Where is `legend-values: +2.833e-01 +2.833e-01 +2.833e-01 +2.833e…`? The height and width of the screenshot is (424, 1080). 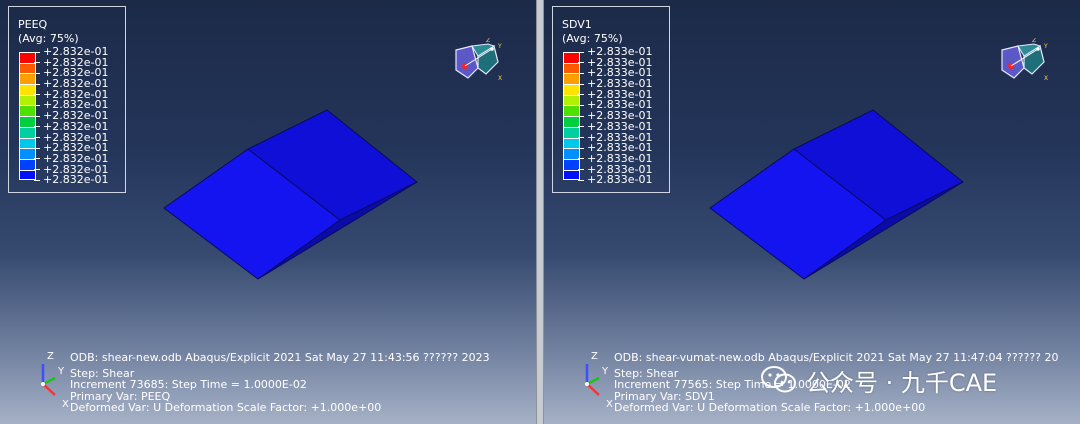
legend-values: +2.833e-01 +2.833e-01 +2.833e-01 +2.833e… is located at coordinates (615, 116).